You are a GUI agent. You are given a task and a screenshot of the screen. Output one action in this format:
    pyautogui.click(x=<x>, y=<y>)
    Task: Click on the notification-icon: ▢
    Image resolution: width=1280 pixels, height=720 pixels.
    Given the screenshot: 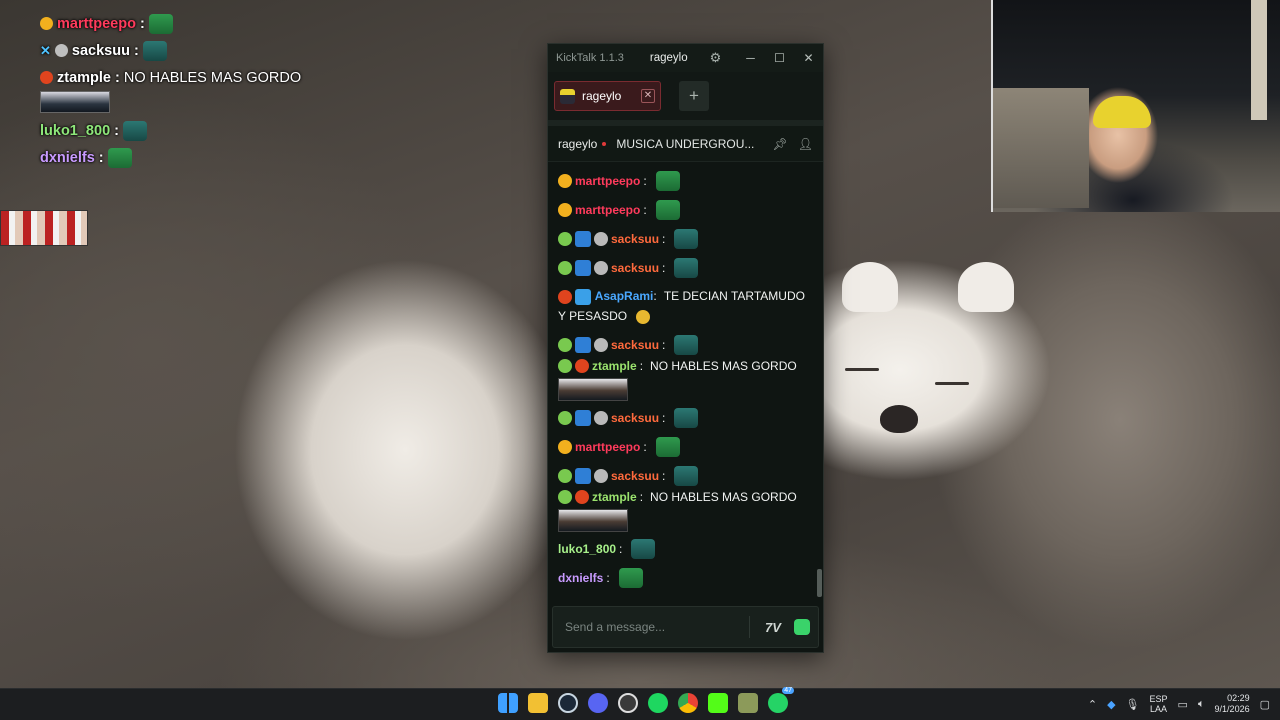 What is the action you would take?
    pyautogui.click(x=1265, y=704)
    